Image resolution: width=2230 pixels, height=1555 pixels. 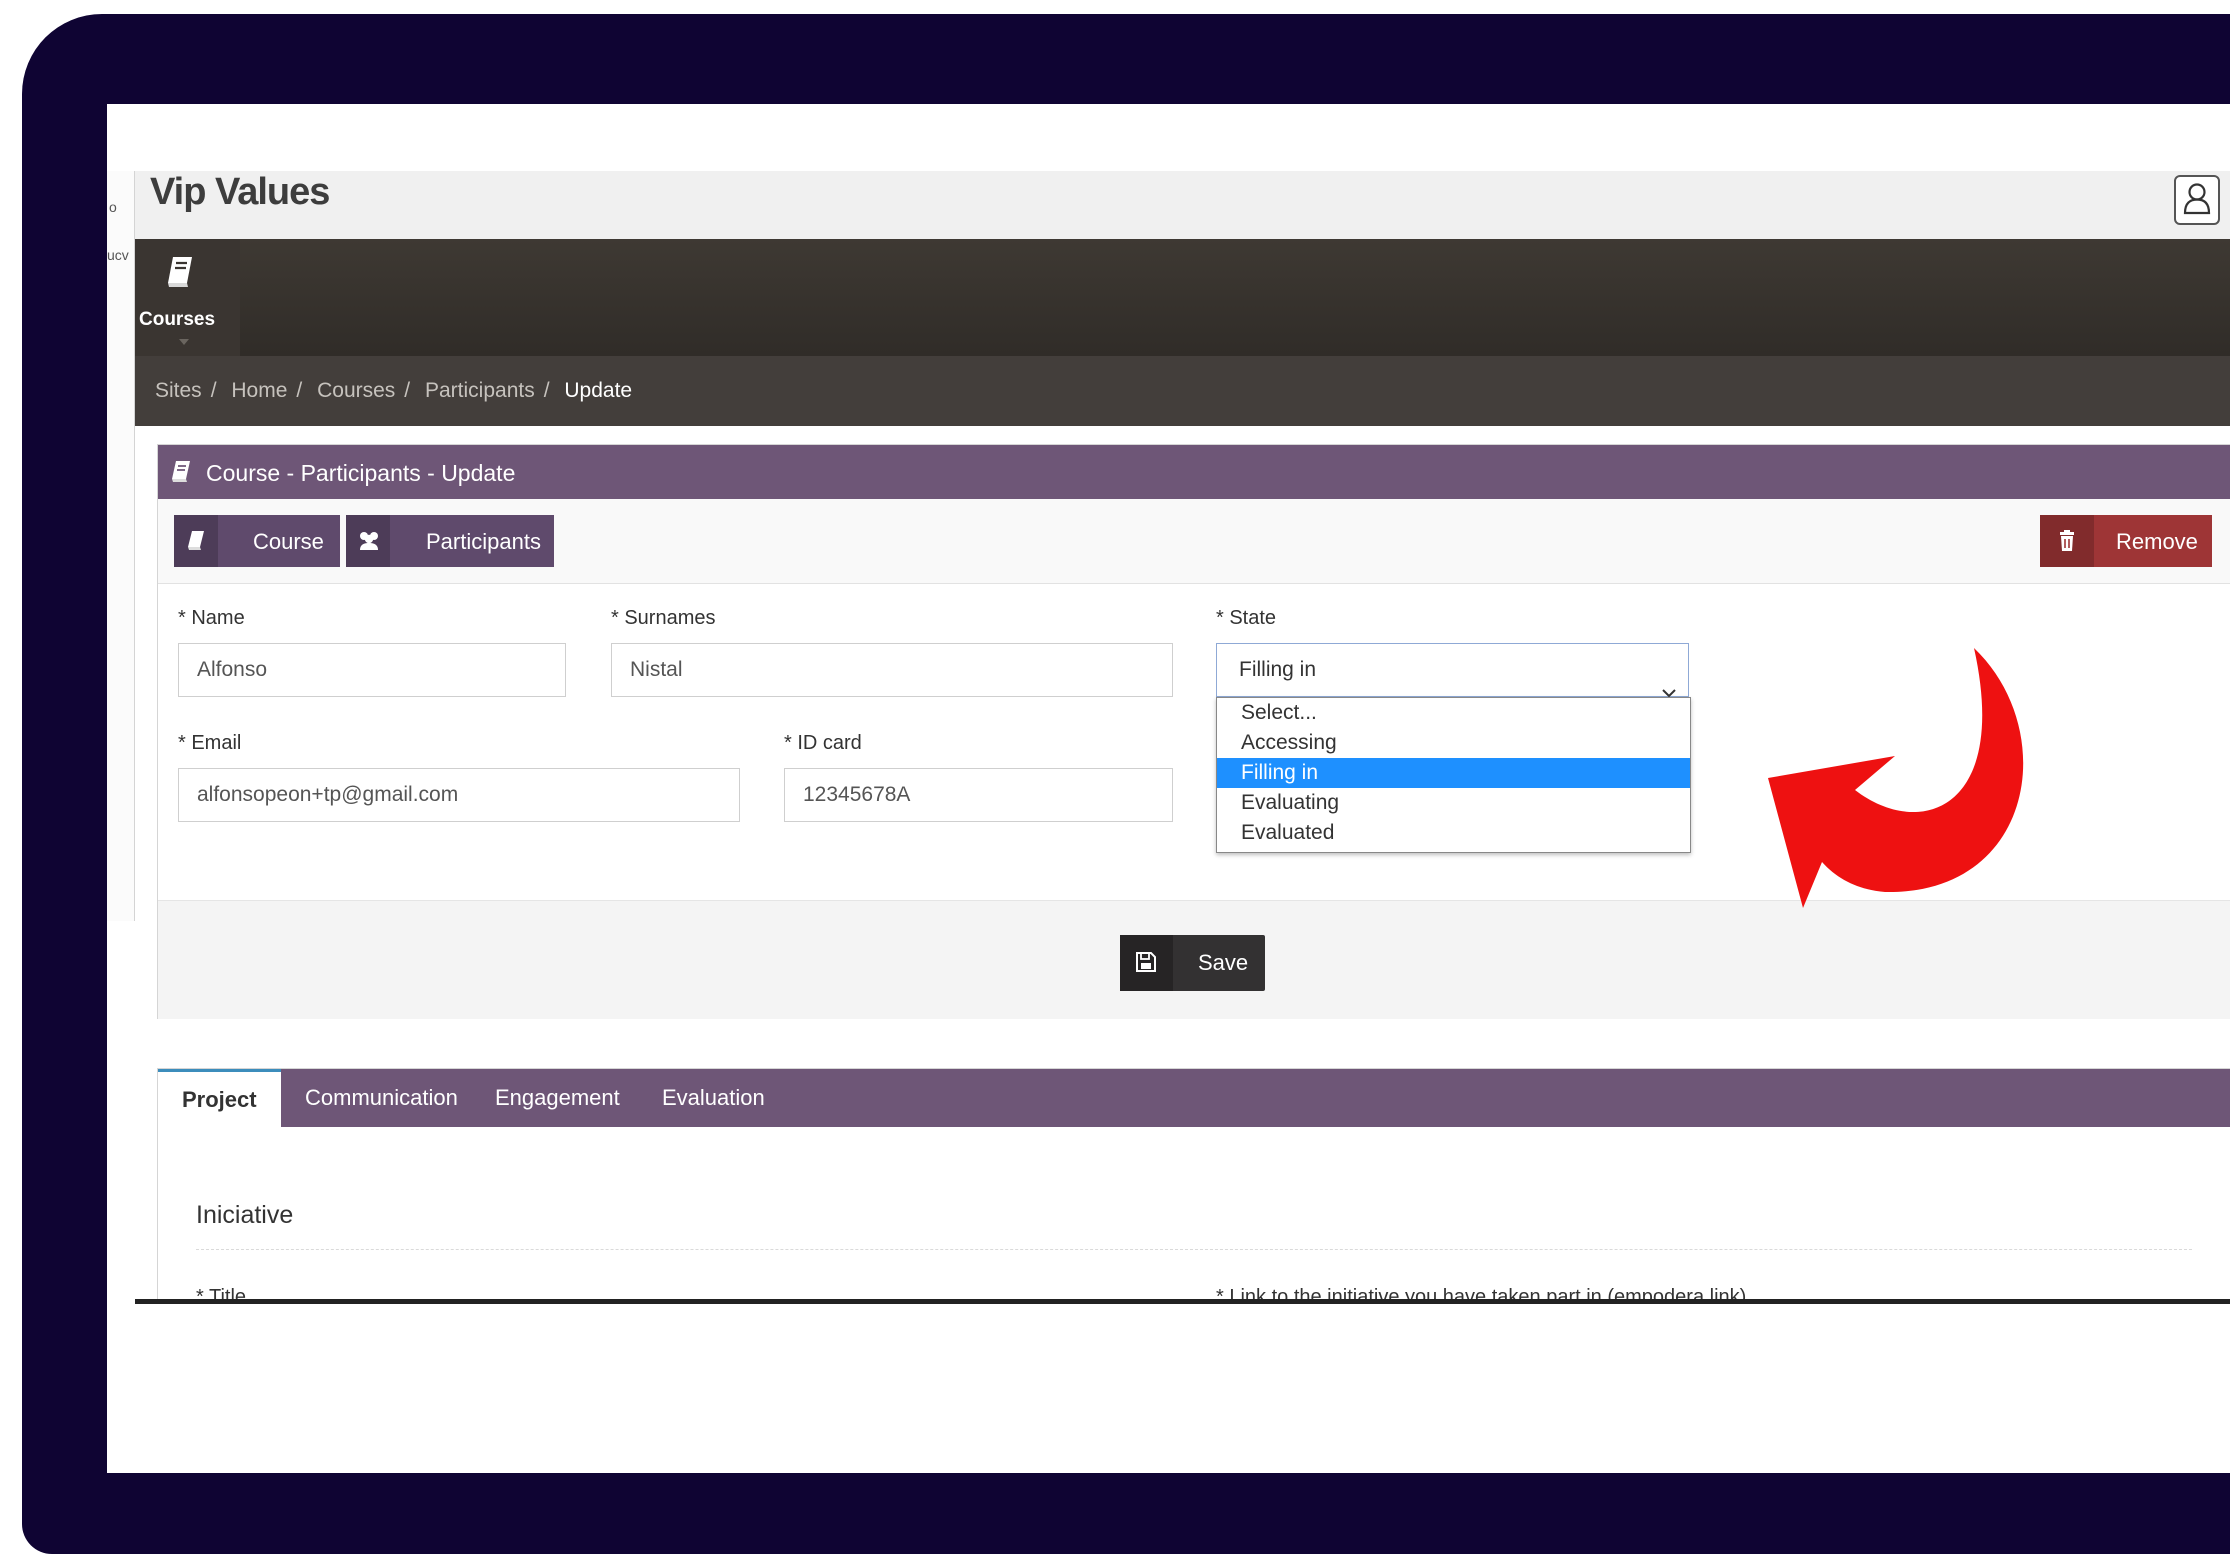 What do you see at coordinates (823, 743) in the screenshot?
I see `idcard-label: * ID card` at bounding box center [823, 743].